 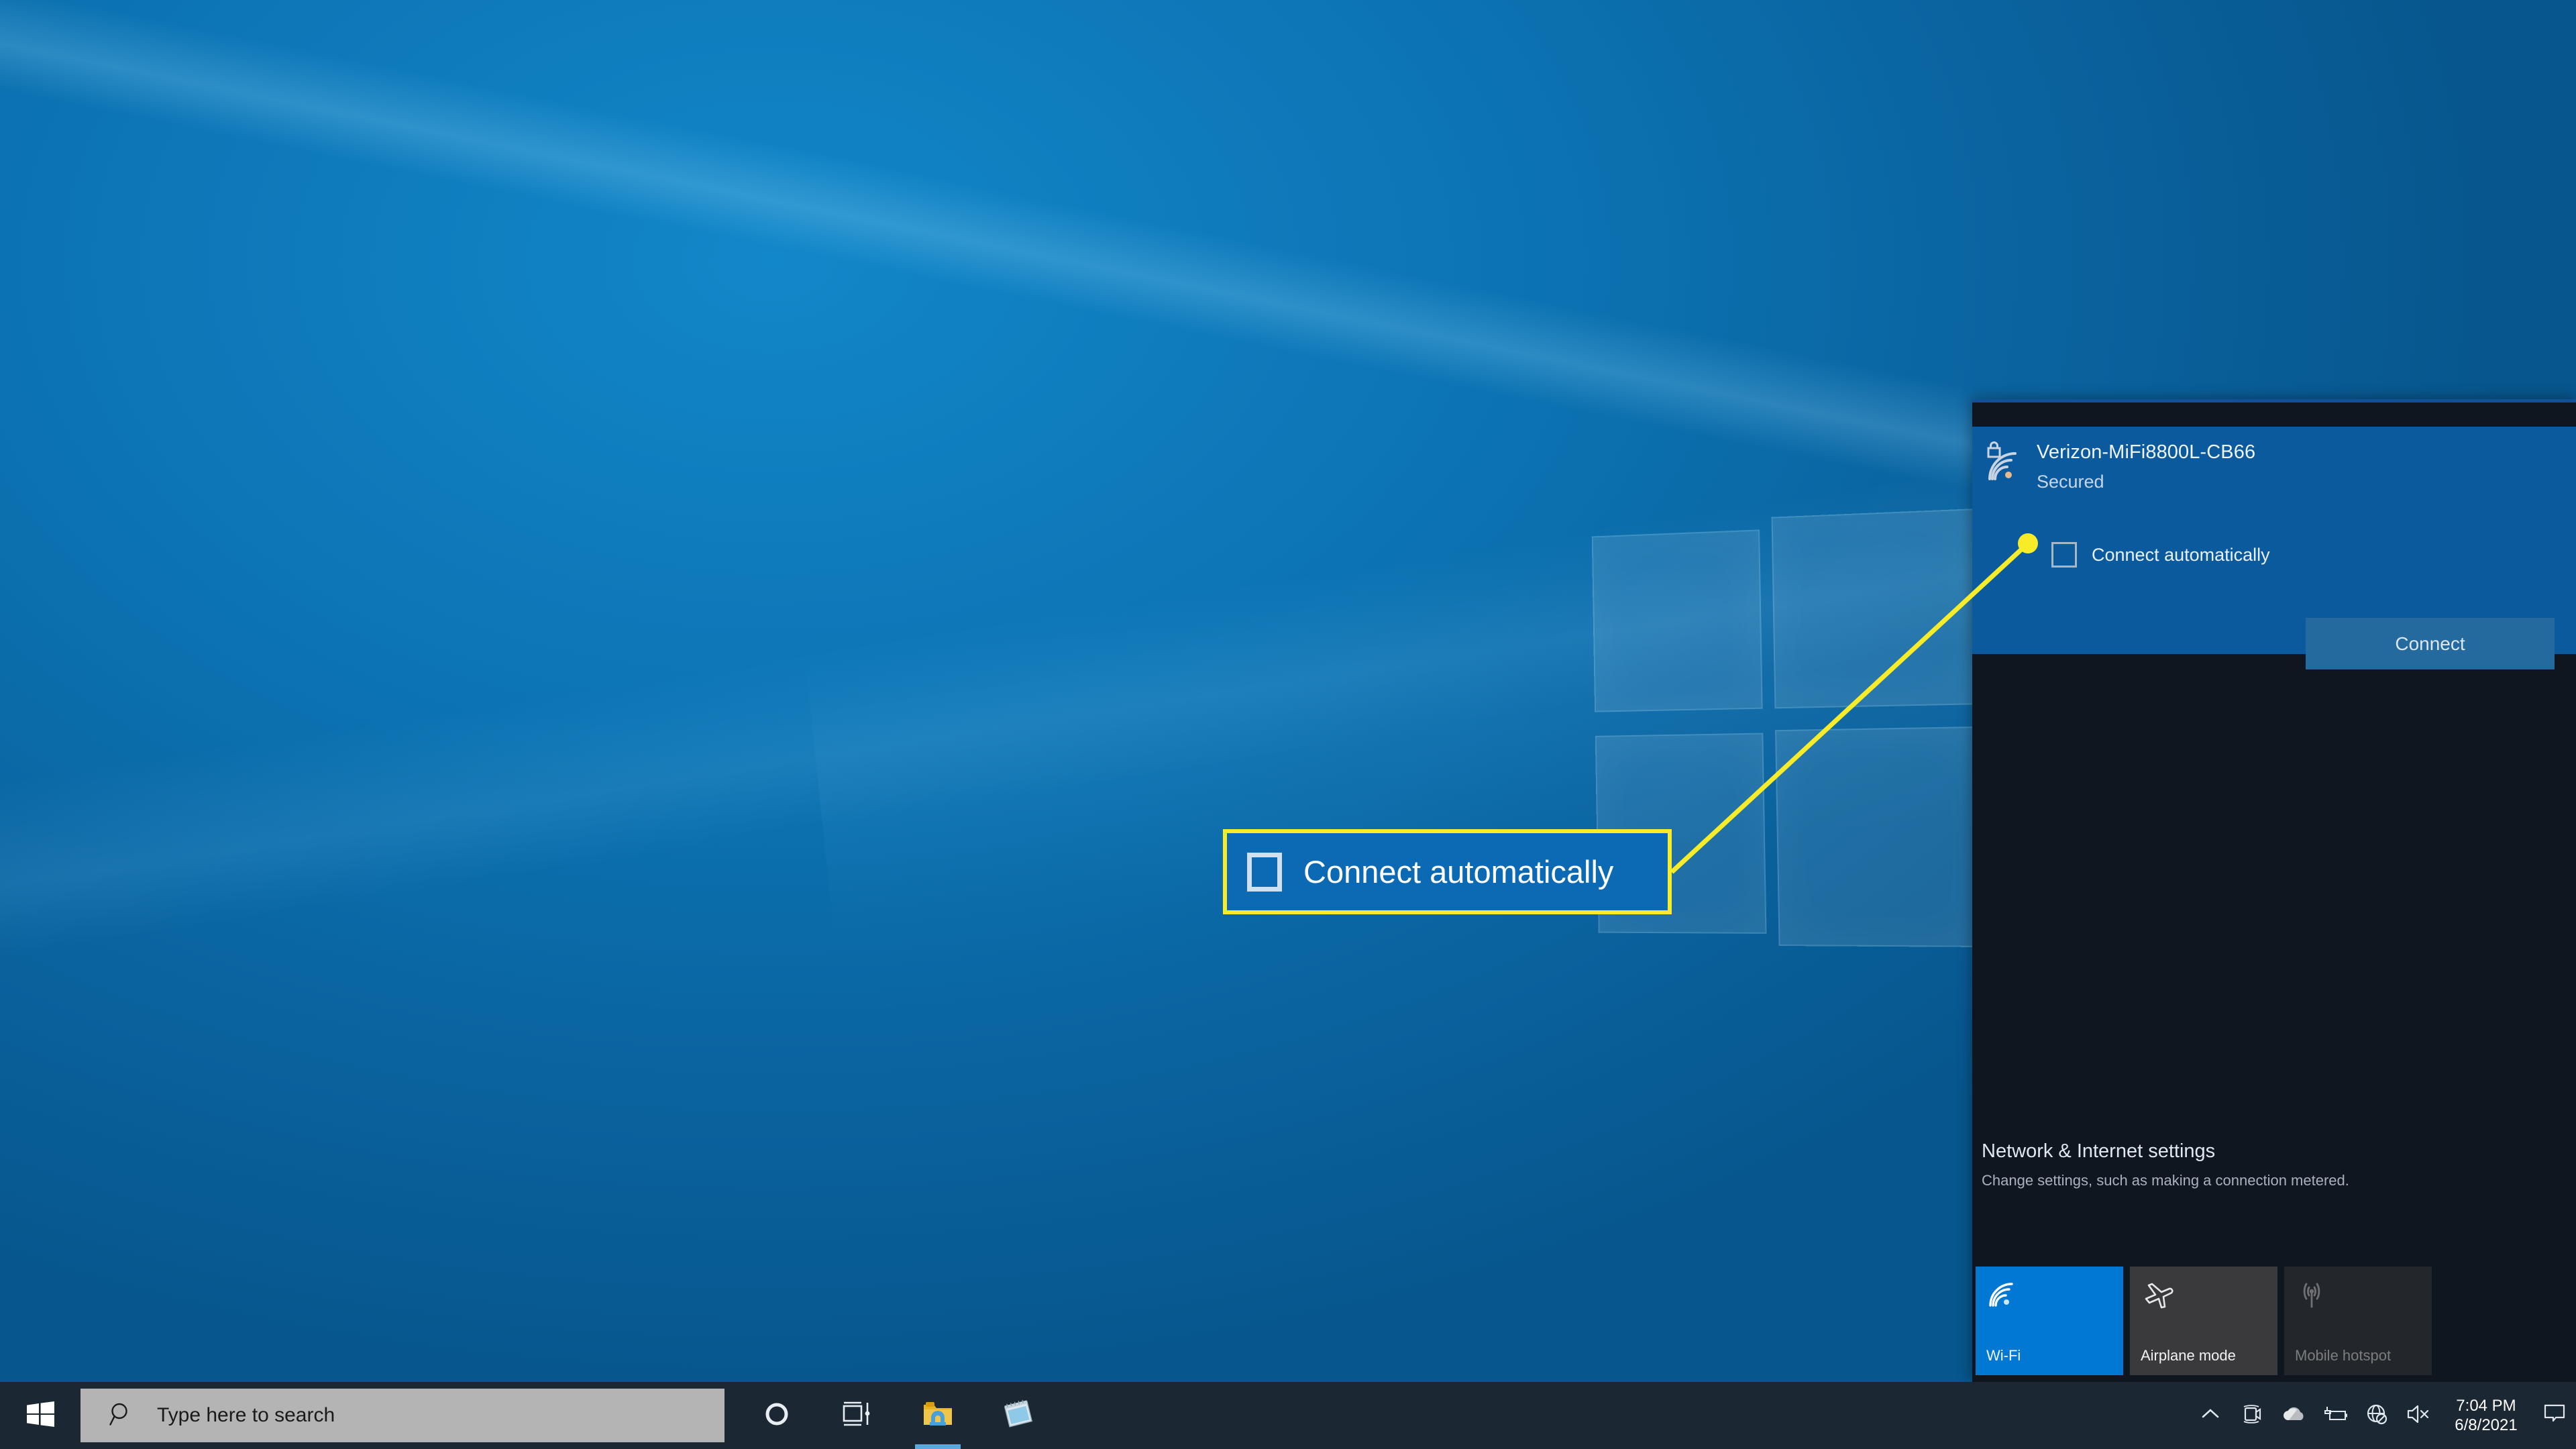 I want to click on clock-date: 6/8/2021, so click(x=2486, y=1425).